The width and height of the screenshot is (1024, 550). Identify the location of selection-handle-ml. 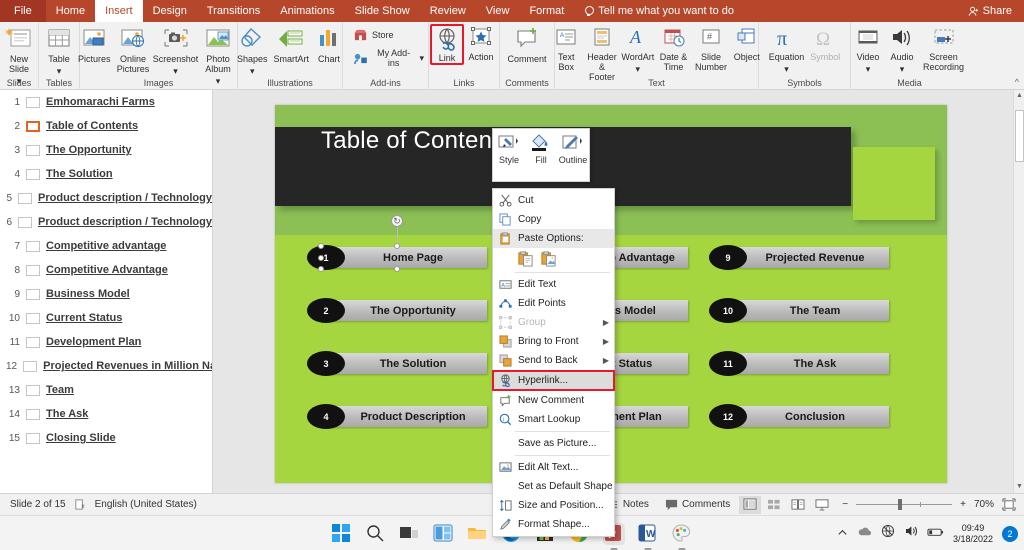
(321, 258).